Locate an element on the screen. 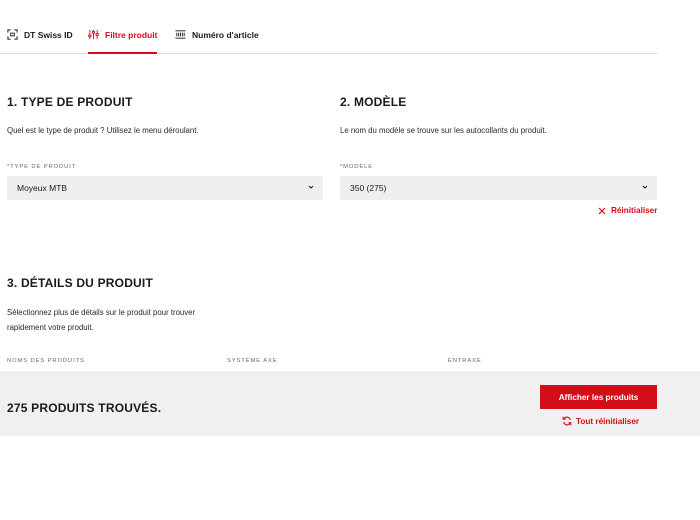  tab-label: Numéro d'article is located at coordinates (225, 35).